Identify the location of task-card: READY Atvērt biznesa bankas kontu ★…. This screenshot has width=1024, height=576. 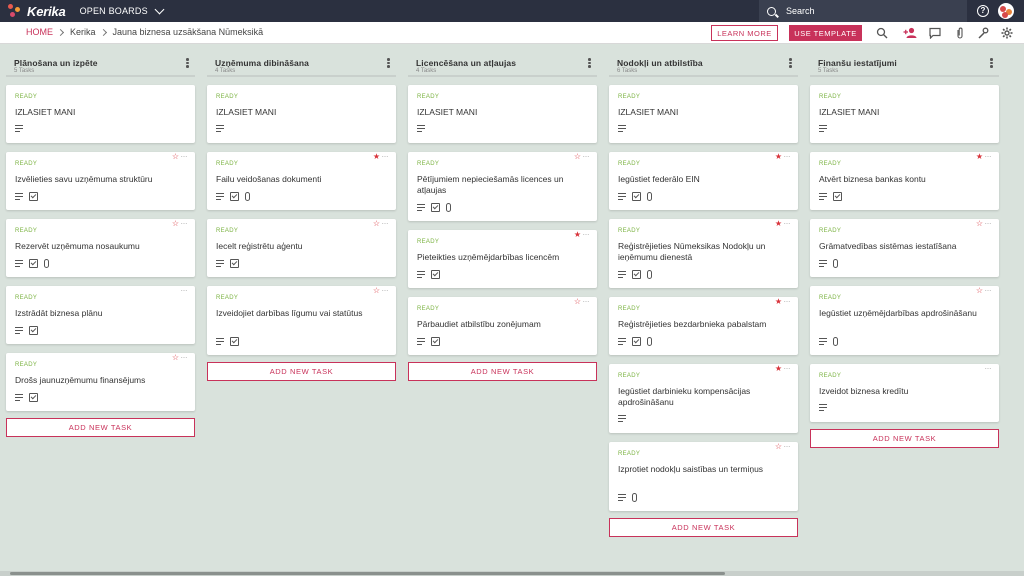
(904, 181).